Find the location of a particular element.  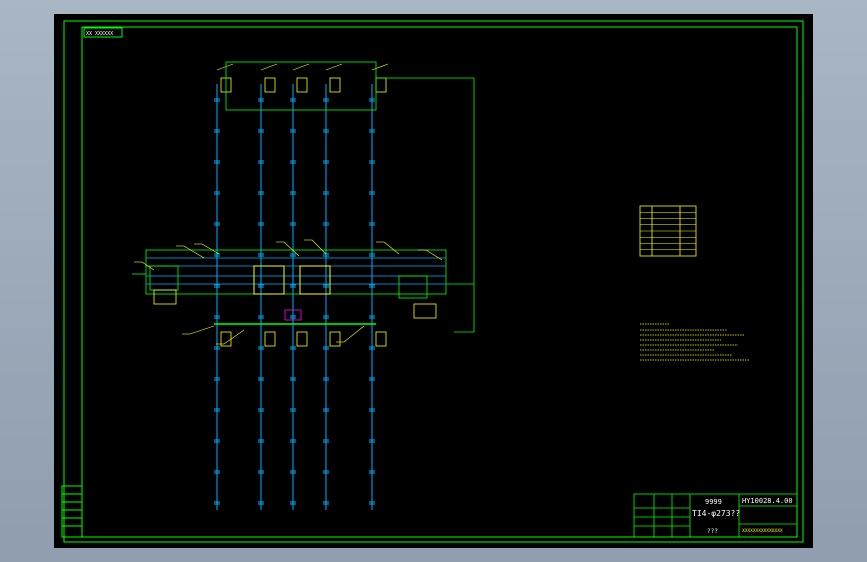

header-tag: XX XXXXXX is located at coordinates (99, 34).